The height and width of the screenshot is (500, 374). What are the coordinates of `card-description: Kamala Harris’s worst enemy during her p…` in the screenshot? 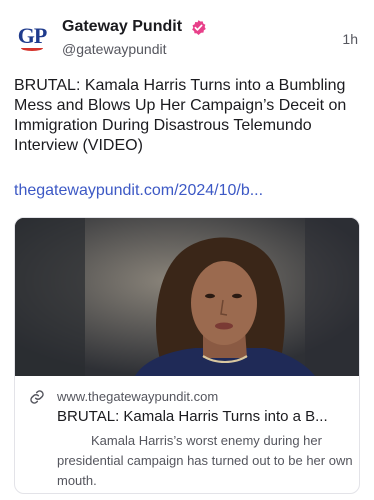 It's located at (205, 460).